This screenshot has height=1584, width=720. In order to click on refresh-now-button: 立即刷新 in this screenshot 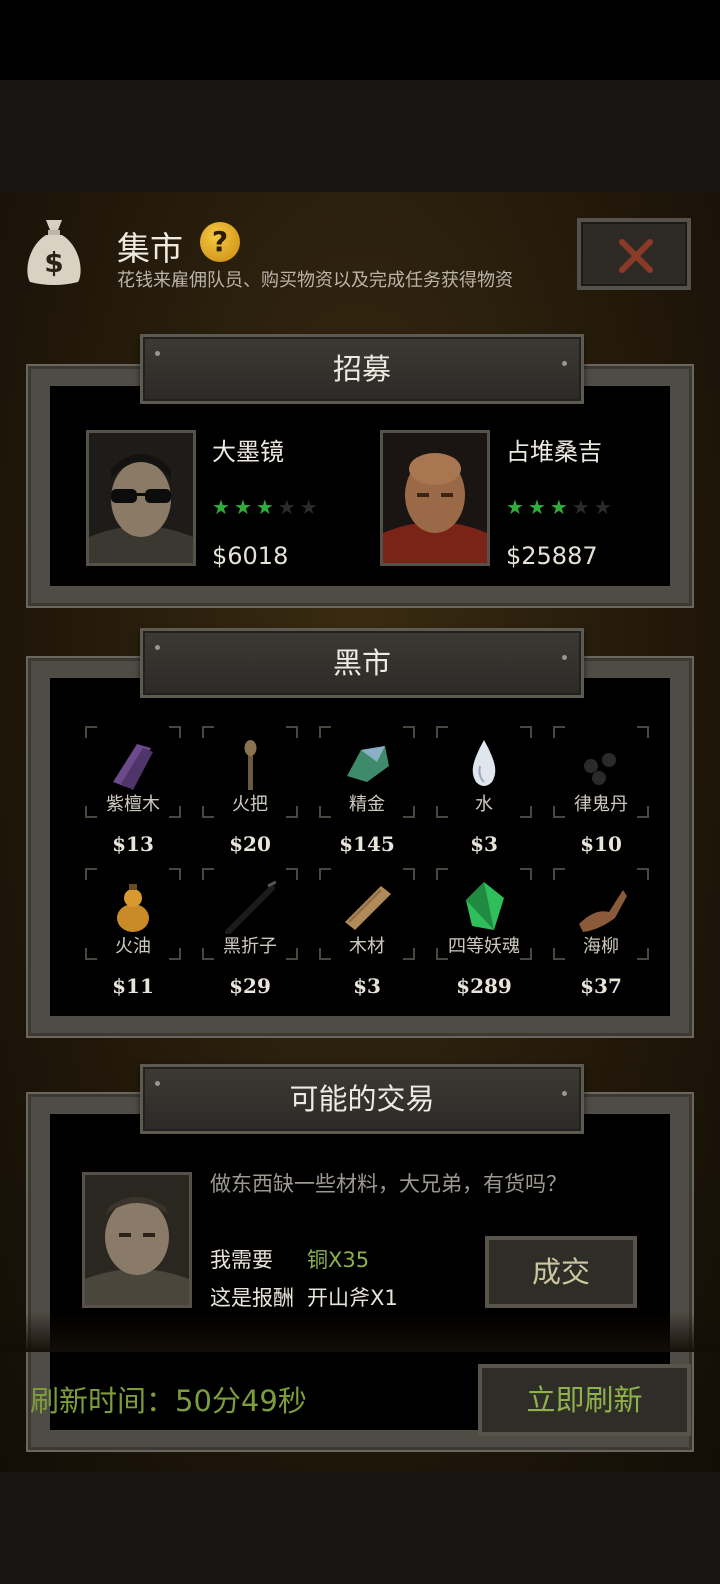, I will do `click(584, 1400)`.